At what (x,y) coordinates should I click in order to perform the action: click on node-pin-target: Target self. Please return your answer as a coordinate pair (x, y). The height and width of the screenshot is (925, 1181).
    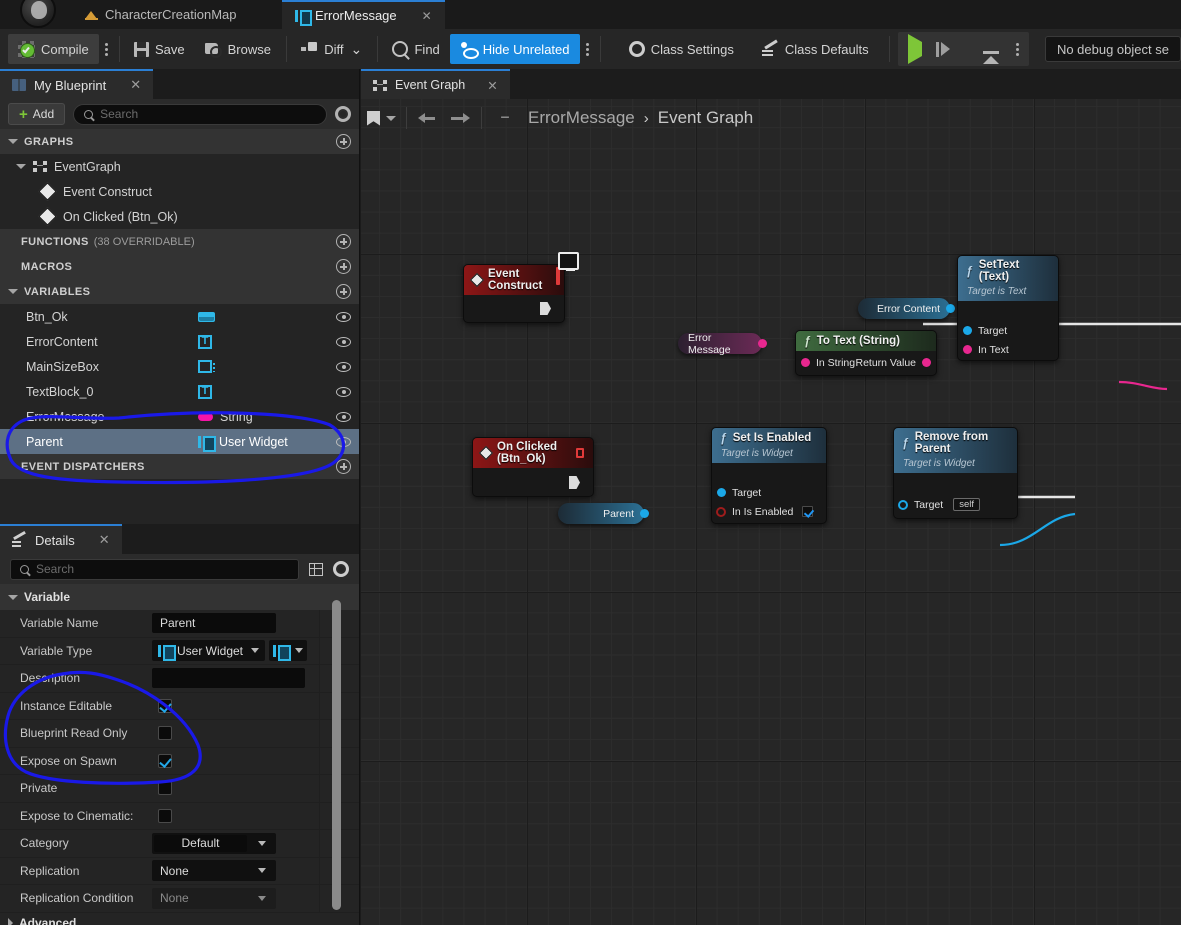
    Looking at the image, I should click on (941, 504).